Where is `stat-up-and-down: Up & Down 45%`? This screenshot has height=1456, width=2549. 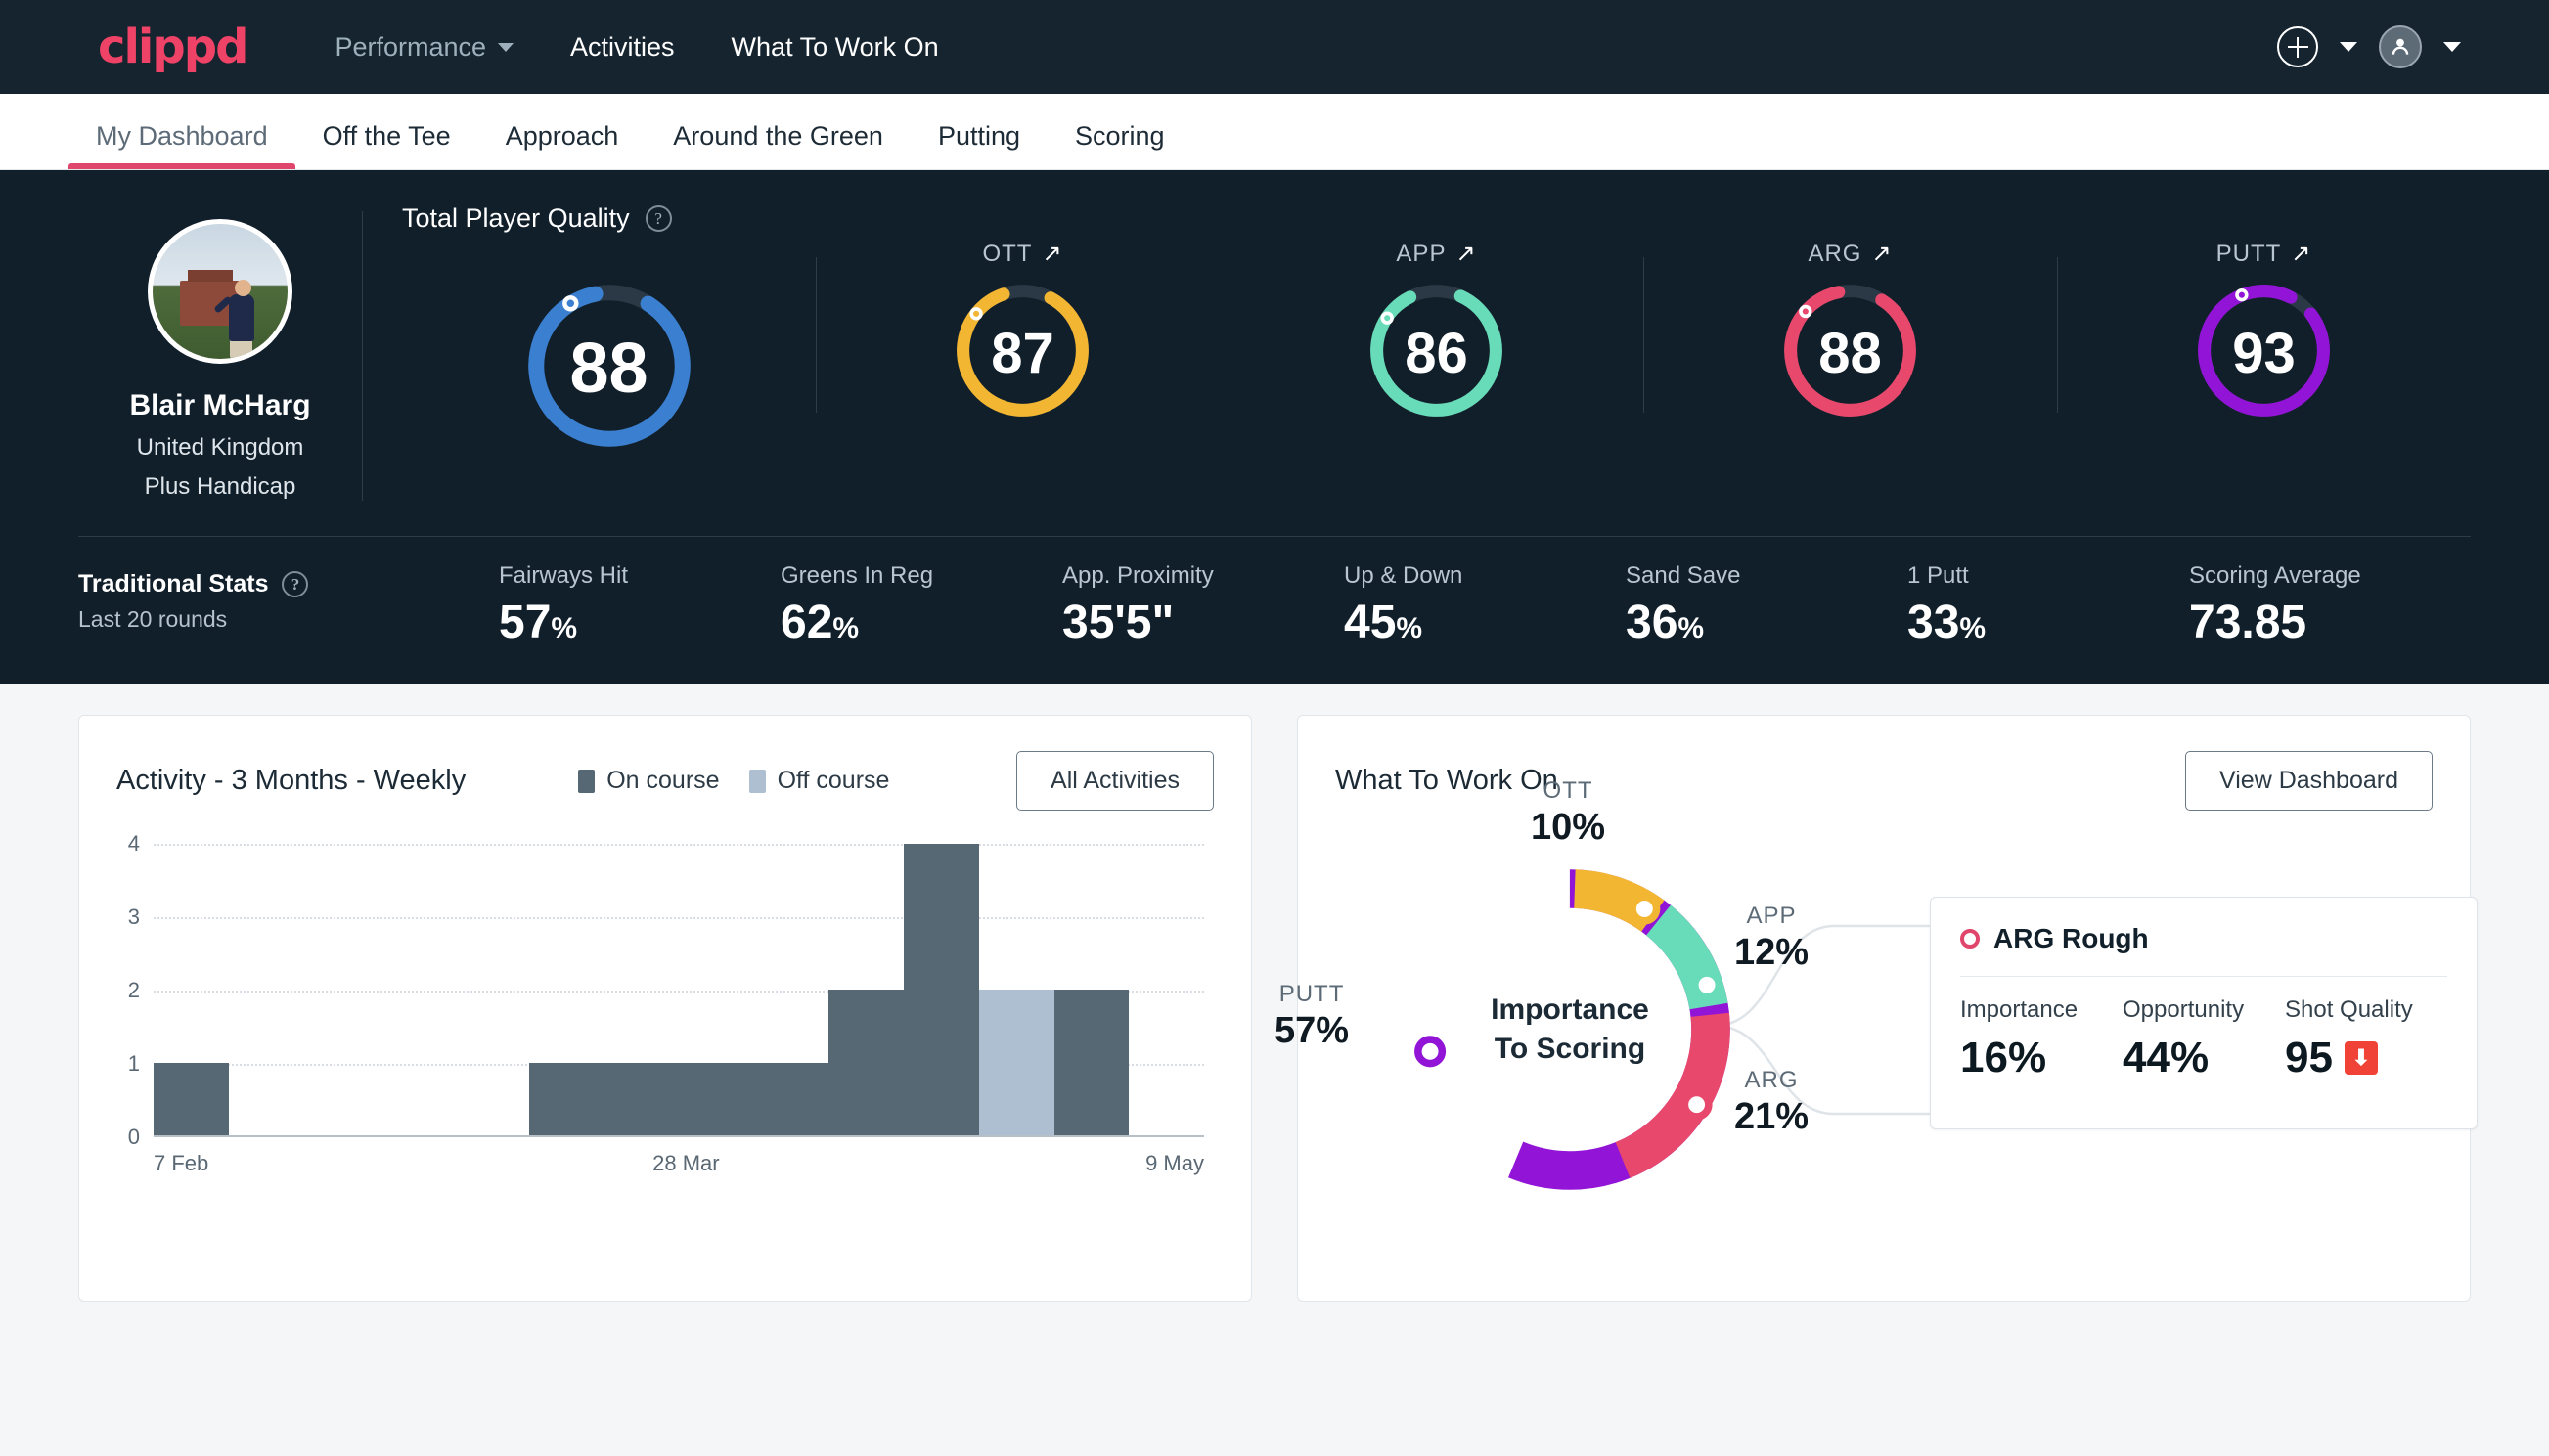
stat-up-and-down: Up & Down 45% is located at coordinates (1485, 604).